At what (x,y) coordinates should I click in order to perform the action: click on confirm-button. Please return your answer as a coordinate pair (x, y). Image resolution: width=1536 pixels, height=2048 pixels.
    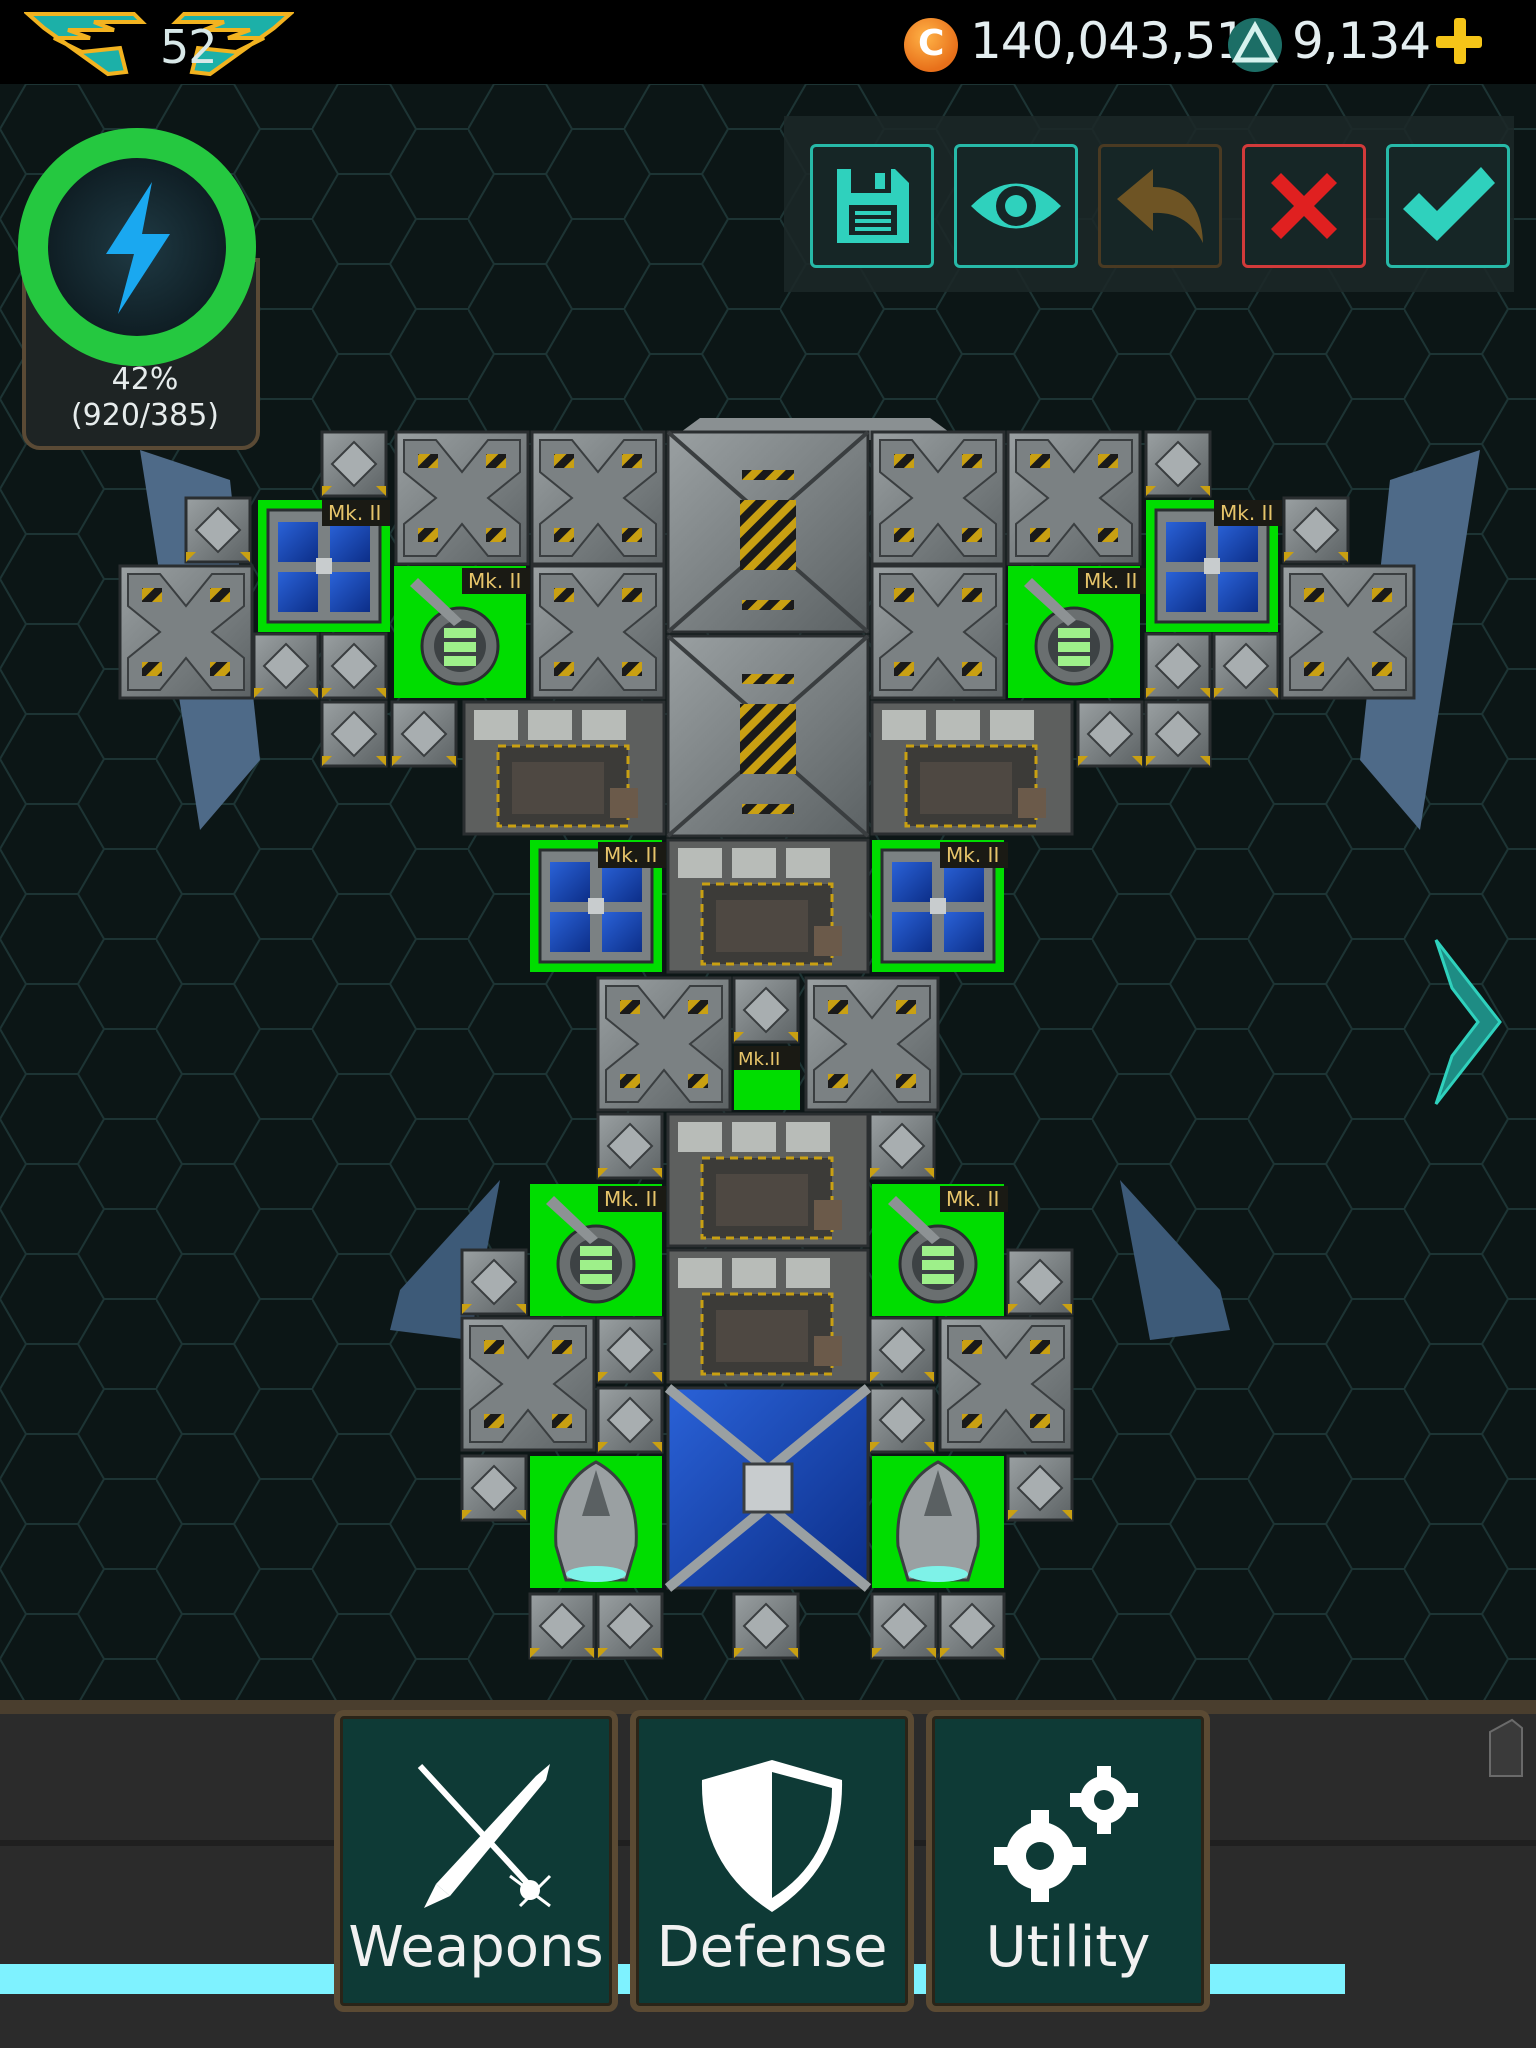
    Looking at the image, I should click on (1448, 206).